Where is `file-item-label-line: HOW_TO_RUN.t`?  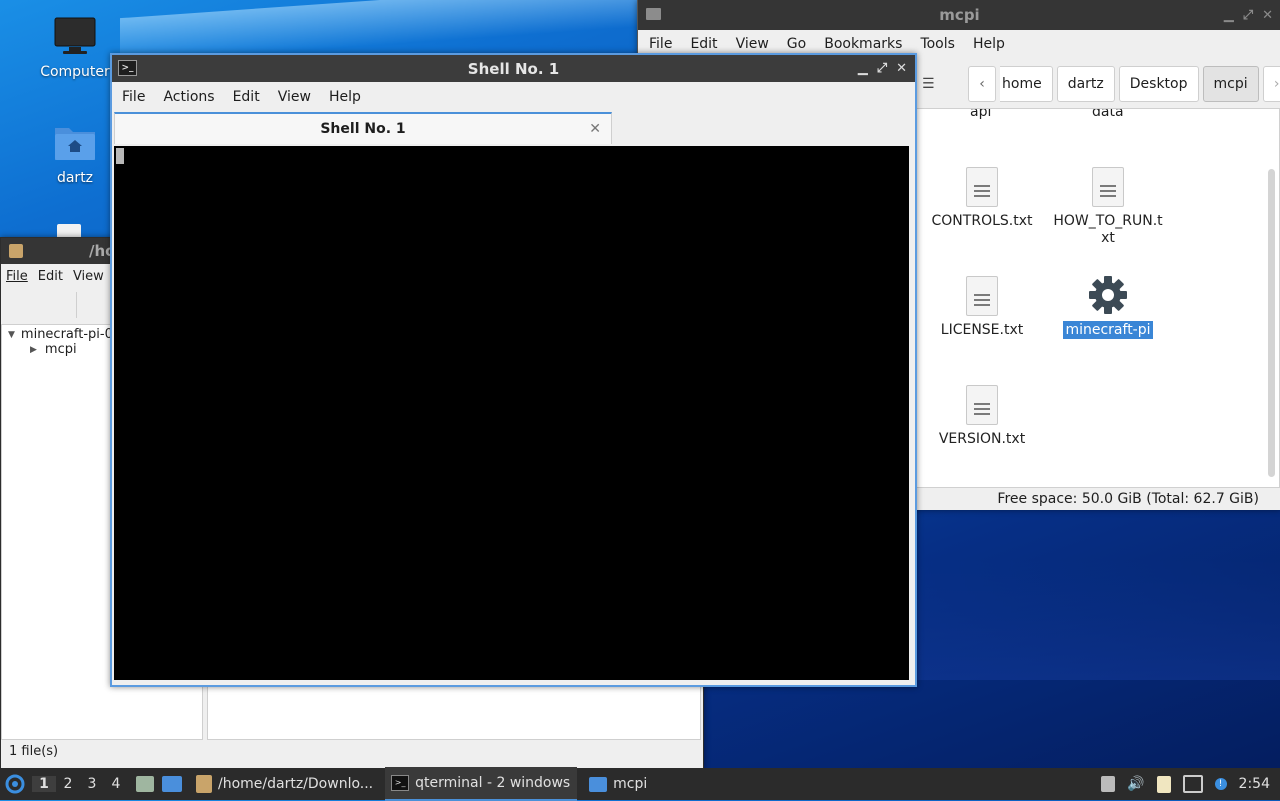 file-item-label-line: HOW_TO_RUN.t is located at coordinates (1108, 221).